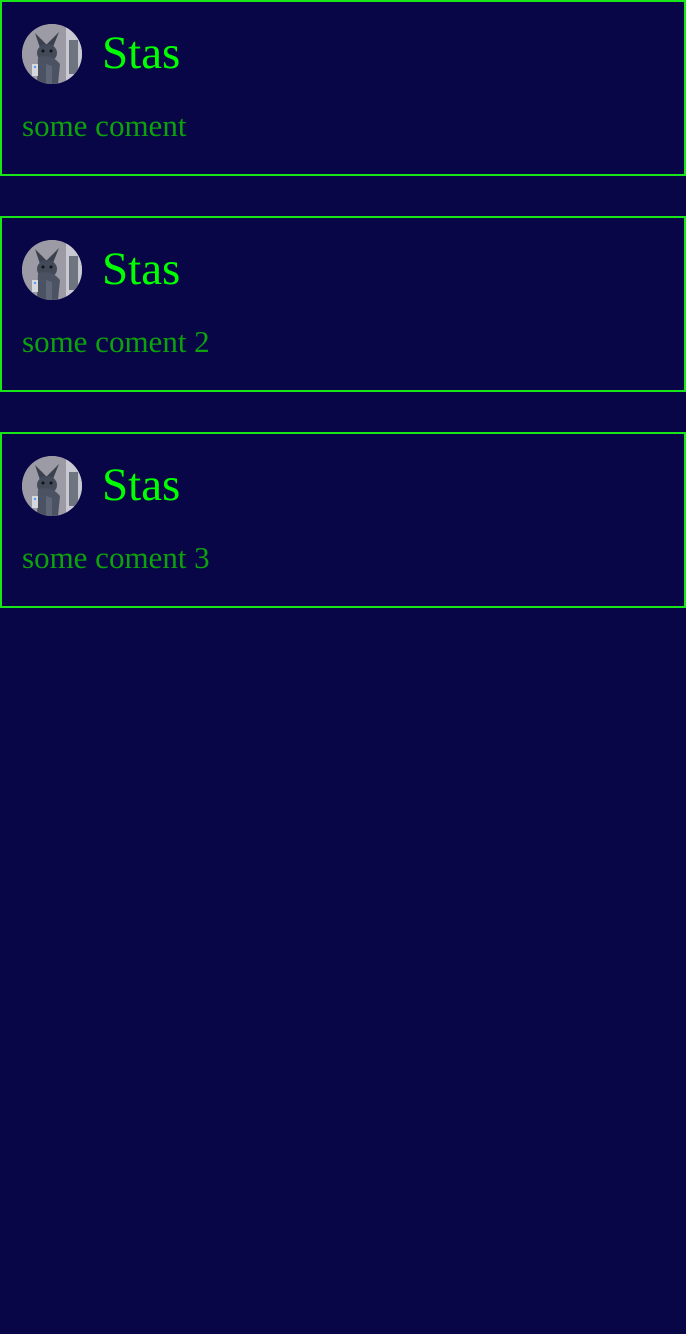  I want to click on comment-card: Stas some coment 2, so click(343, 304).